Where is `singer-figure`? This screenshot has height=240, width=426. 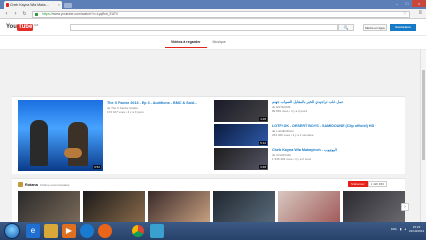
singer-figure is located at coordinates (39, 143).